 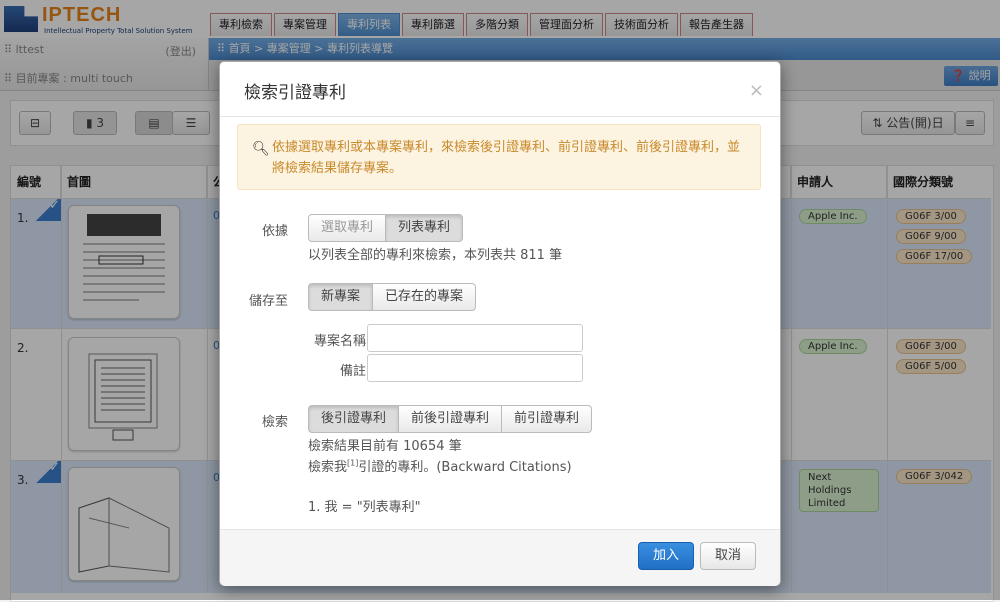 What do you see at coordinates (352, 371) in the screenshot?
I see `note-label: 備註` at bounding box center [352, 371].